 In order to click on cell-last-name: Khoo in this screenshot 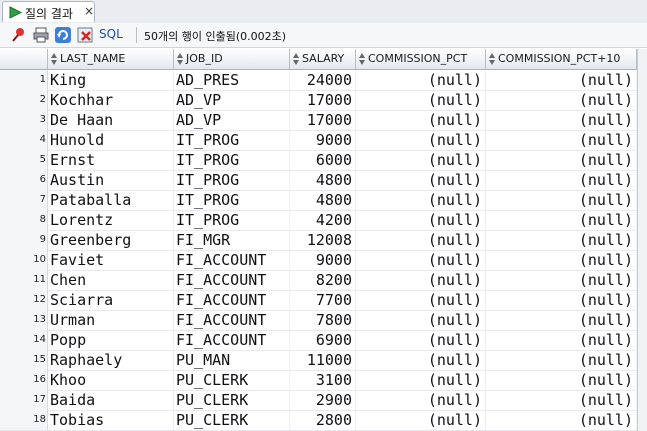, I will do `click(111, 380)`.